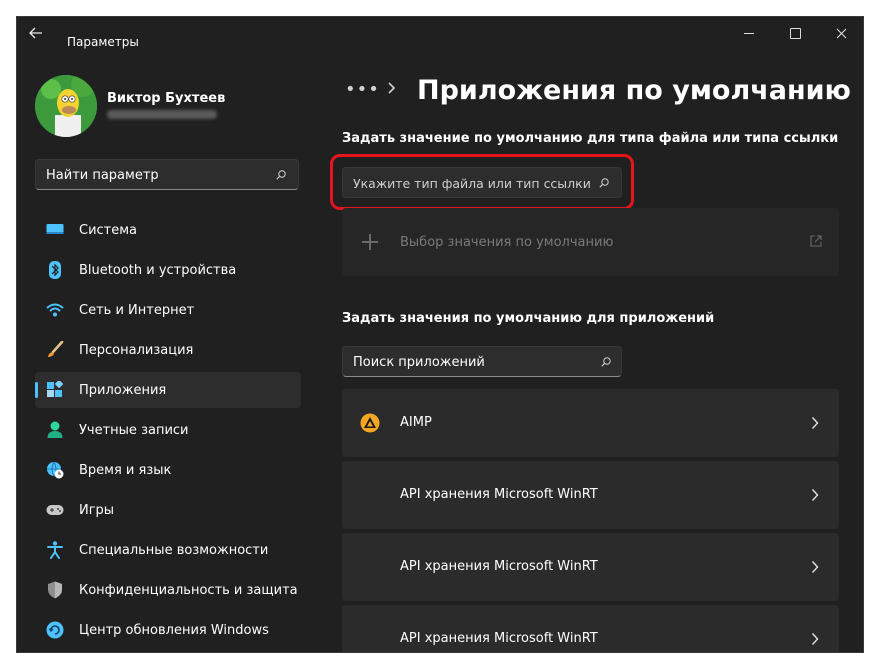 Image resolution: width=880 pixels, height=669 pixels. I want to click on sidebar-item-label: Время и язык, so click(125, 470).